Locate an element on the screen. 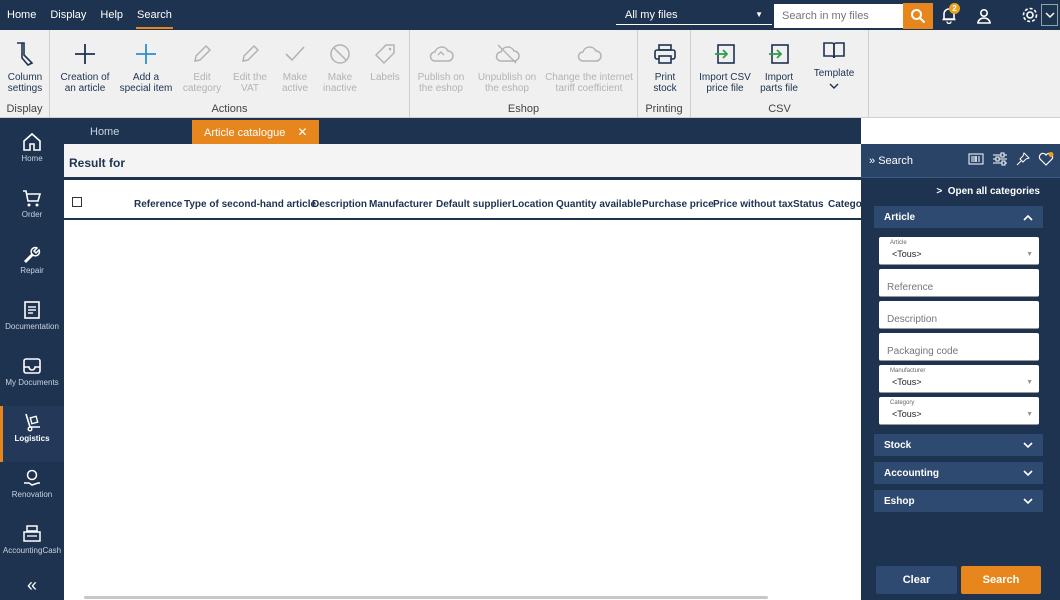 The width and height of the screenshot is (1060, 600). barcode-icon is located at coordinates (976, 159).